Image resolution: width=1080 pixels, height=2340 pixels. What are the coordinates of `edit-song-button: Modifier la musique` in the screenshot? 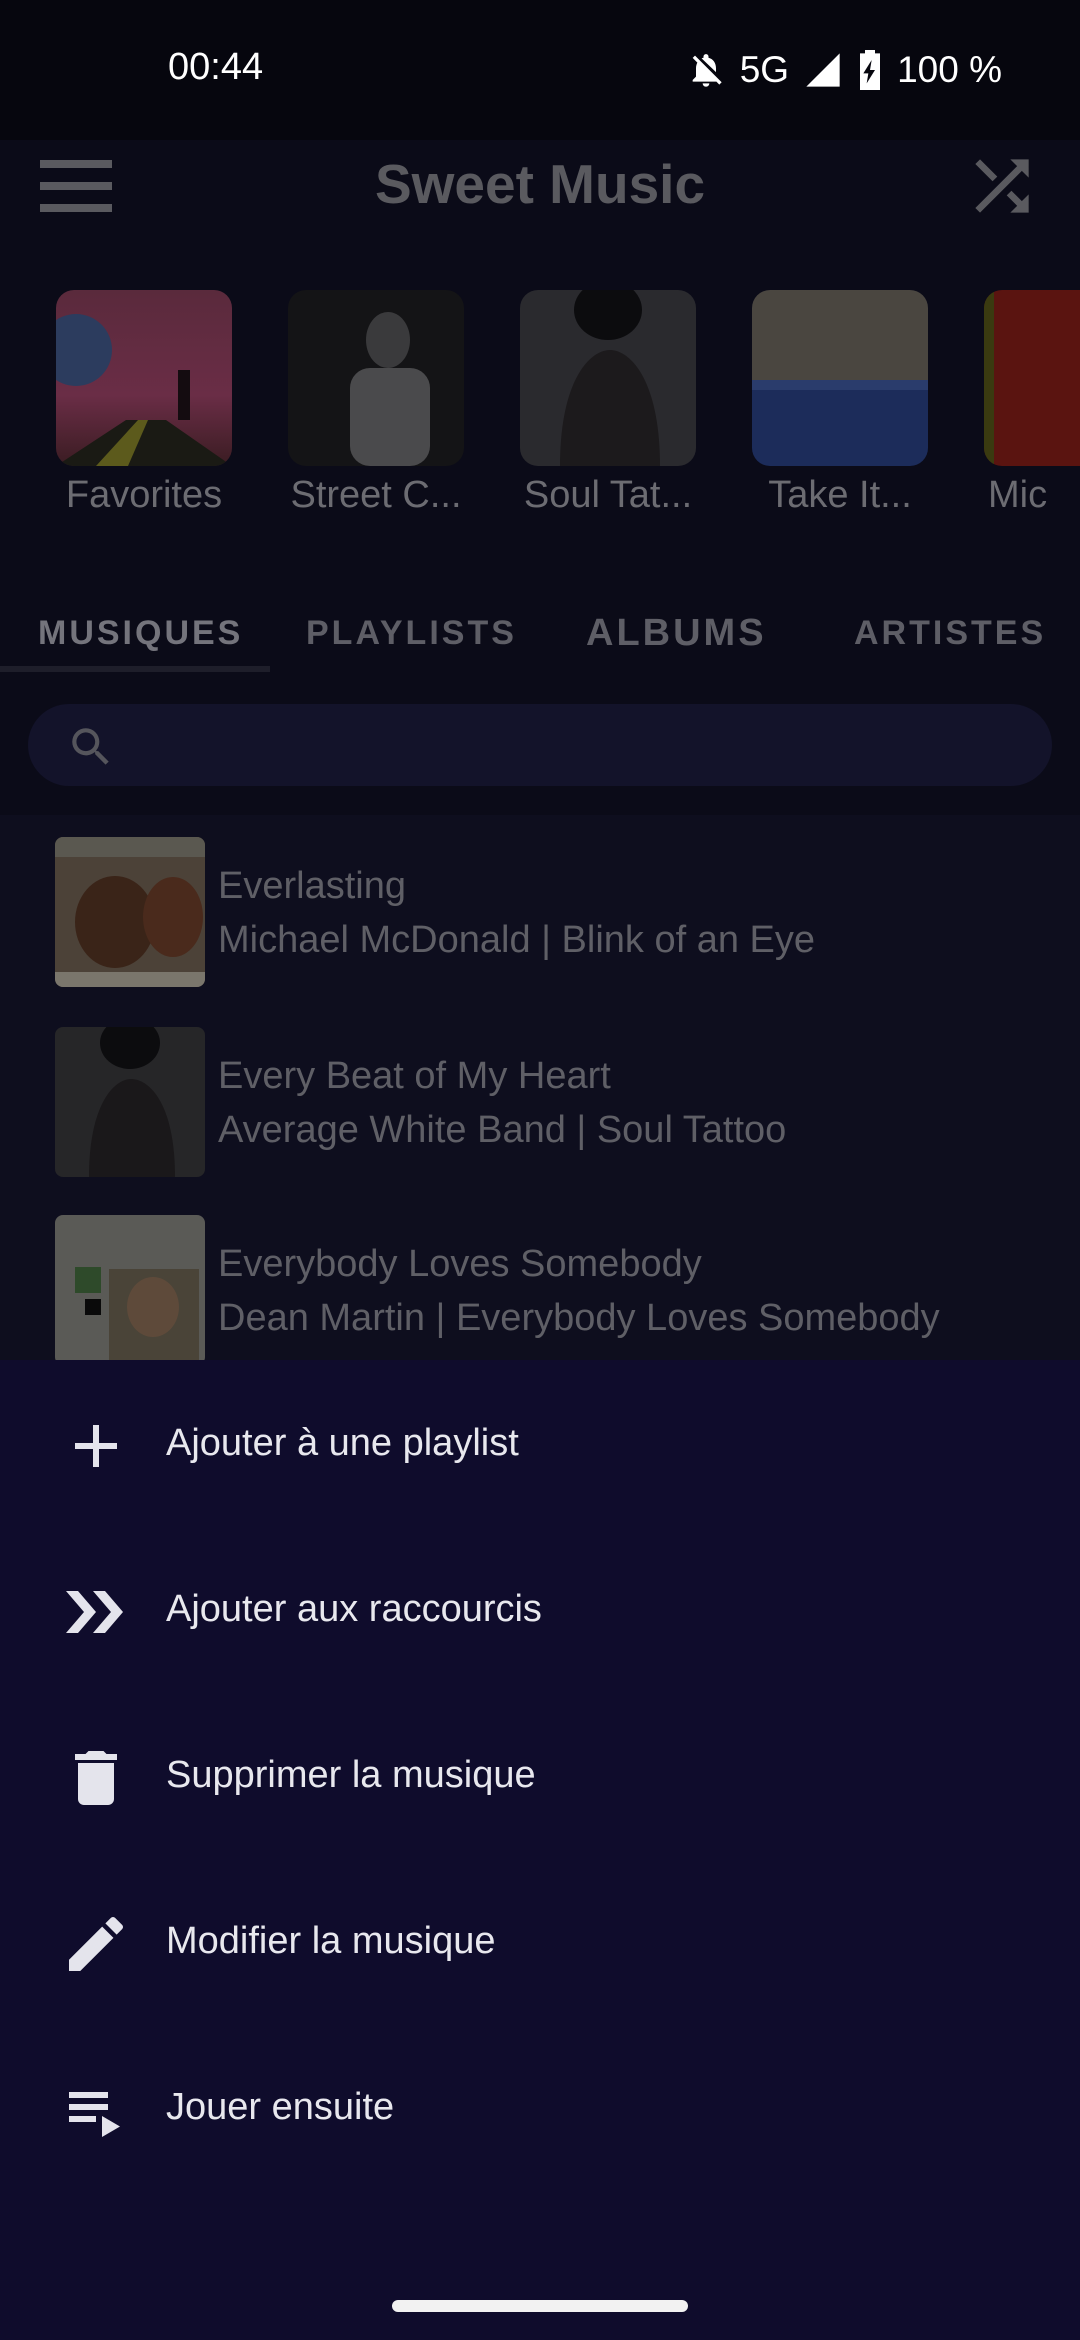 It's located at (540, 1941).